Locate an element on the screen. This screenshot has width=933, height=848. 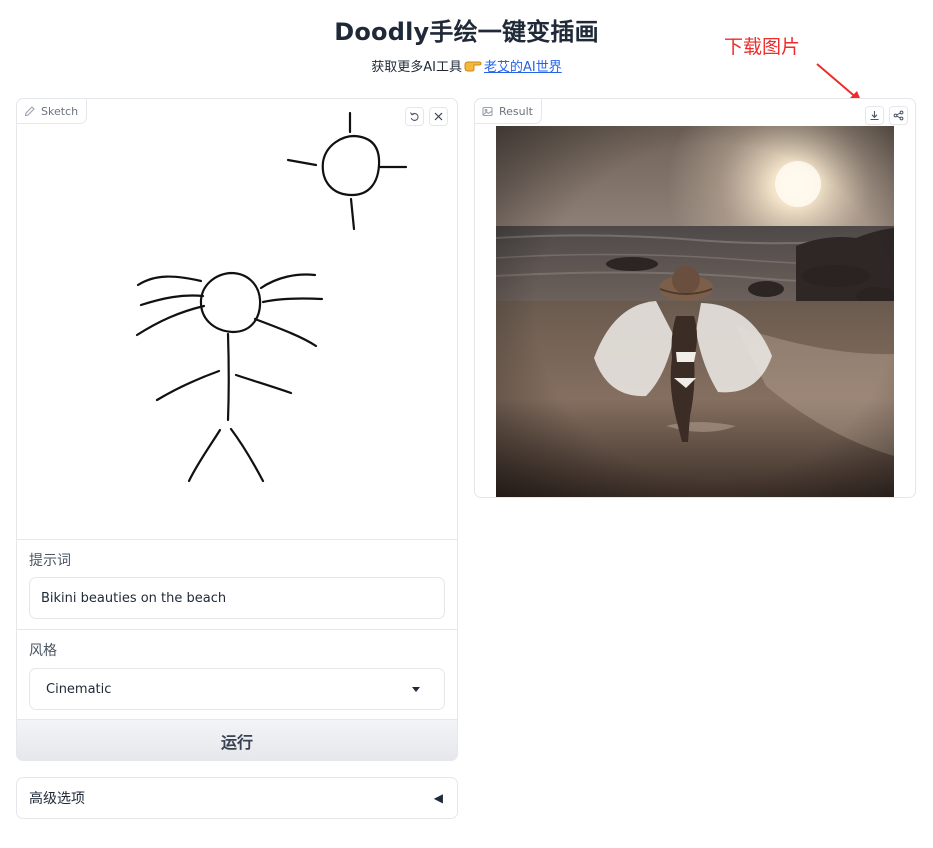
undo-icon is located at coordinates (414, 116).